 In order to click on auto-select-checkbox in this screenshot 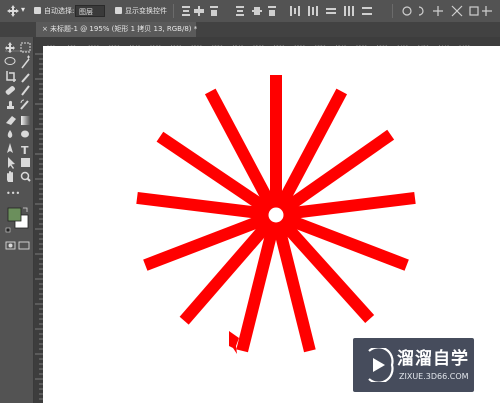, I will do `click(37, 10)`.